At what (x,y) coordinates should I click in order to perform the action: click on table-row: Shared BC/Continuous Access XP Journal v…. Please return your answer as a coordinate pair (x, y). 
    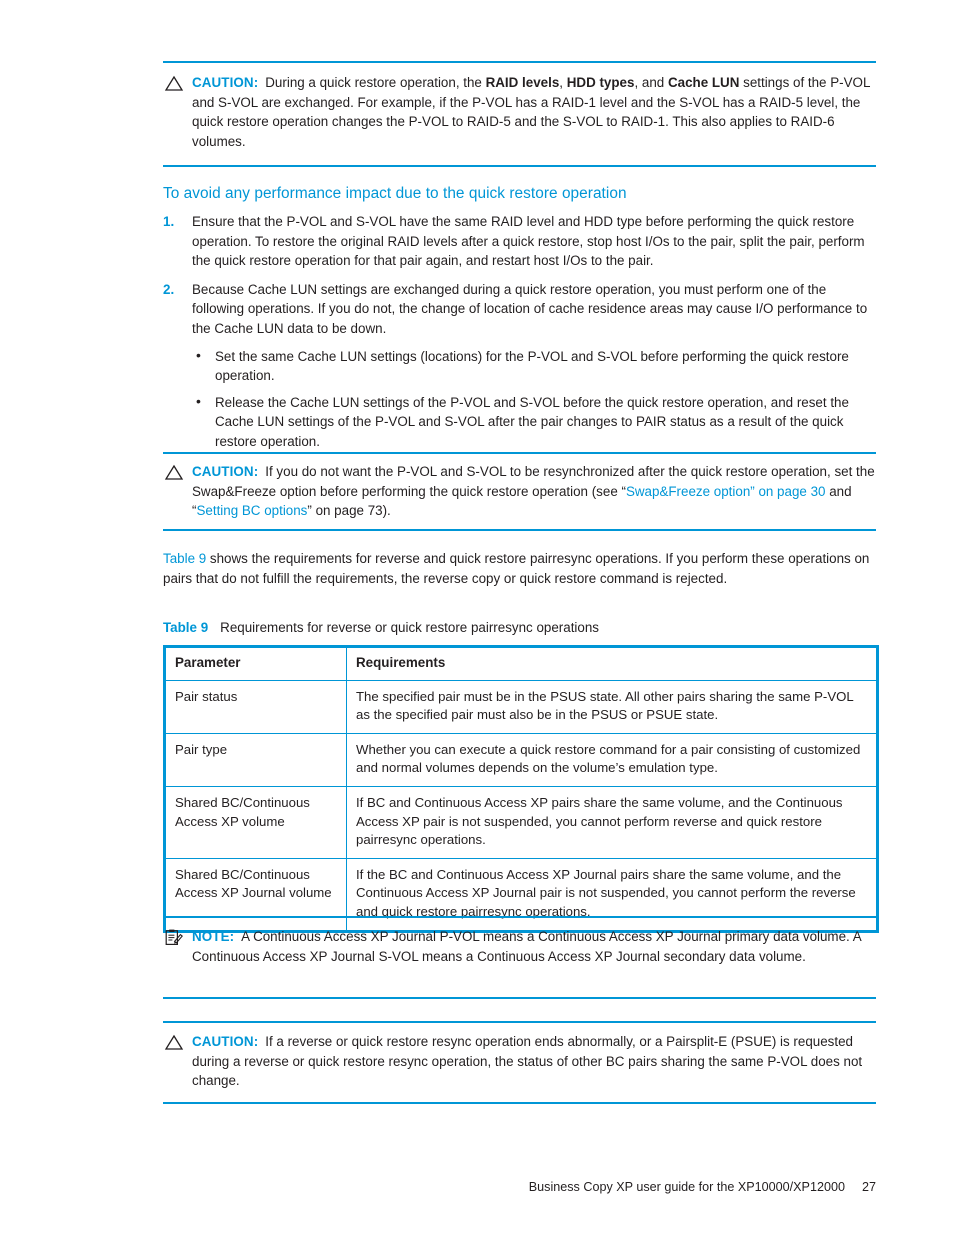
    Looking at the image, I should click on (521, 894).